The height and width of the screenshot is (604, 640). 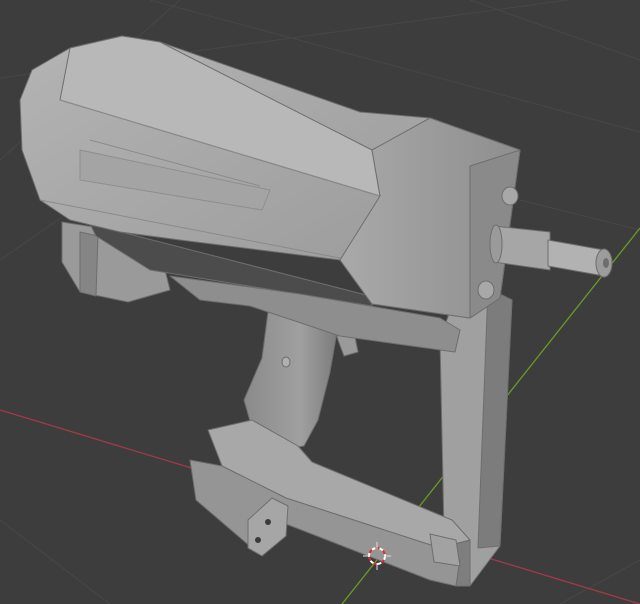 I want to click on front-bolt-bottom, so click(x=486, y=290).